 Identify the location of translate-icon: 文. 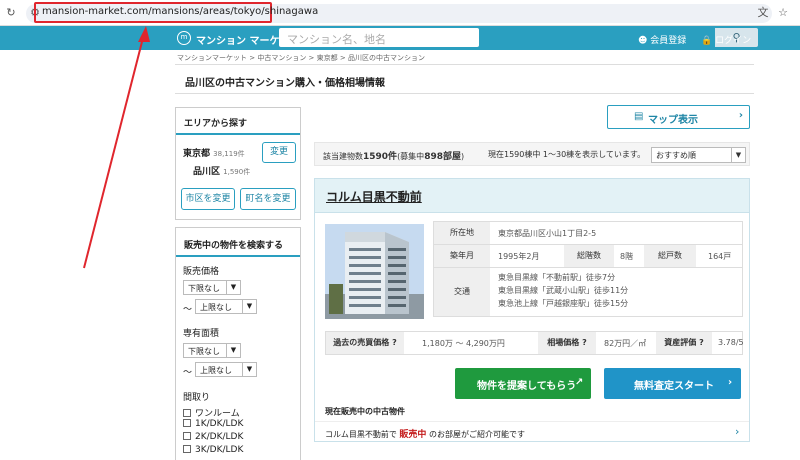
(763, 13).